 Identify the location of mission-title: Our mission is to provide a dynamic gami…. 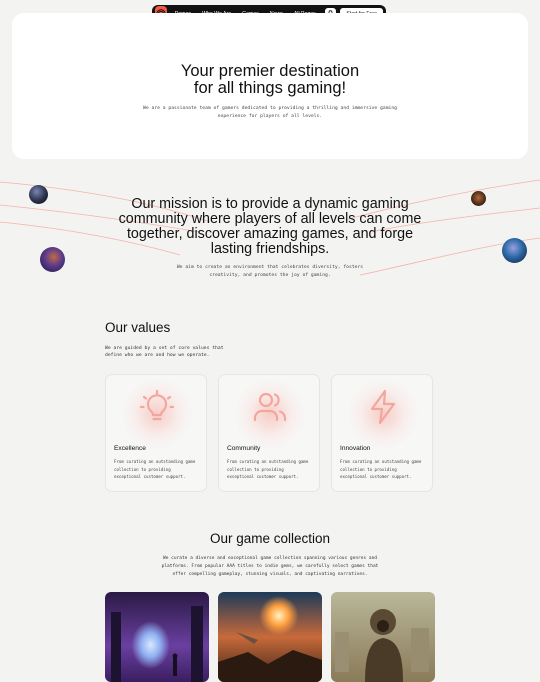
(270, 227).